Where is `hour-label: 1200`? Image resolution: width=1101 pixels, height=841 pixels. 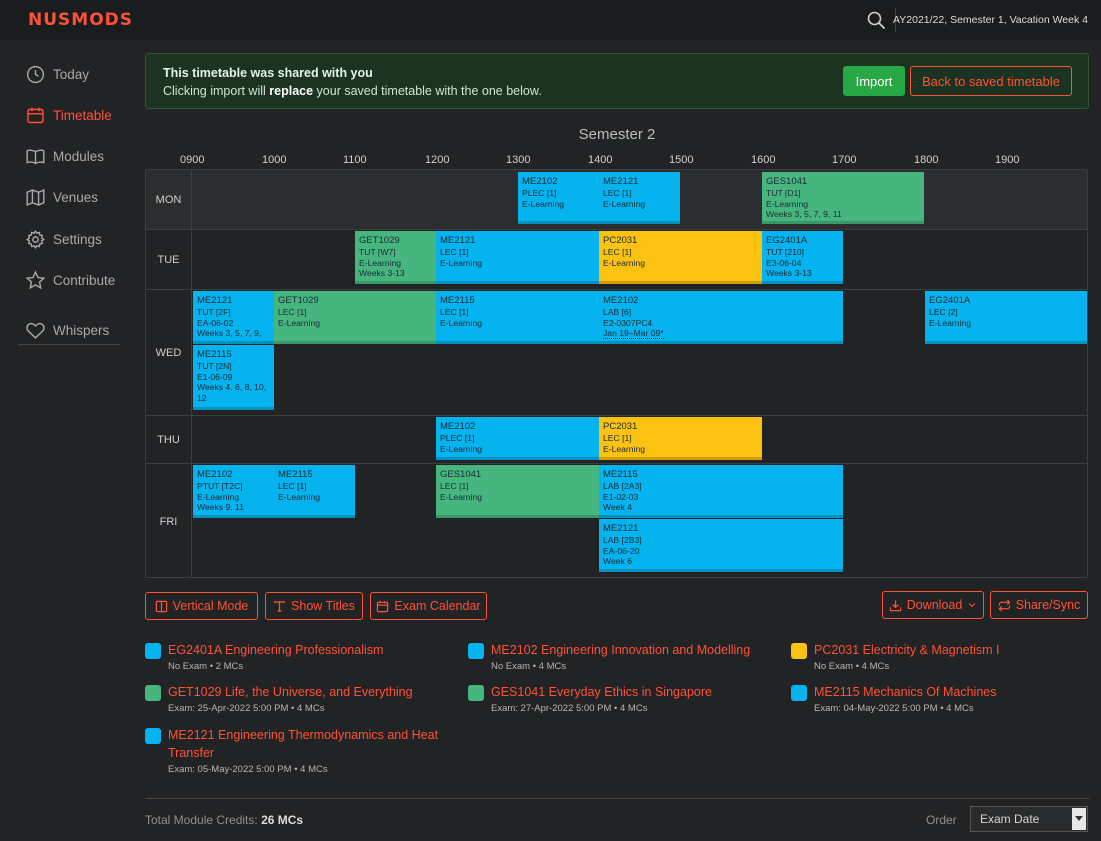 hour-label: 1200 is located at coordinates (437, 160).